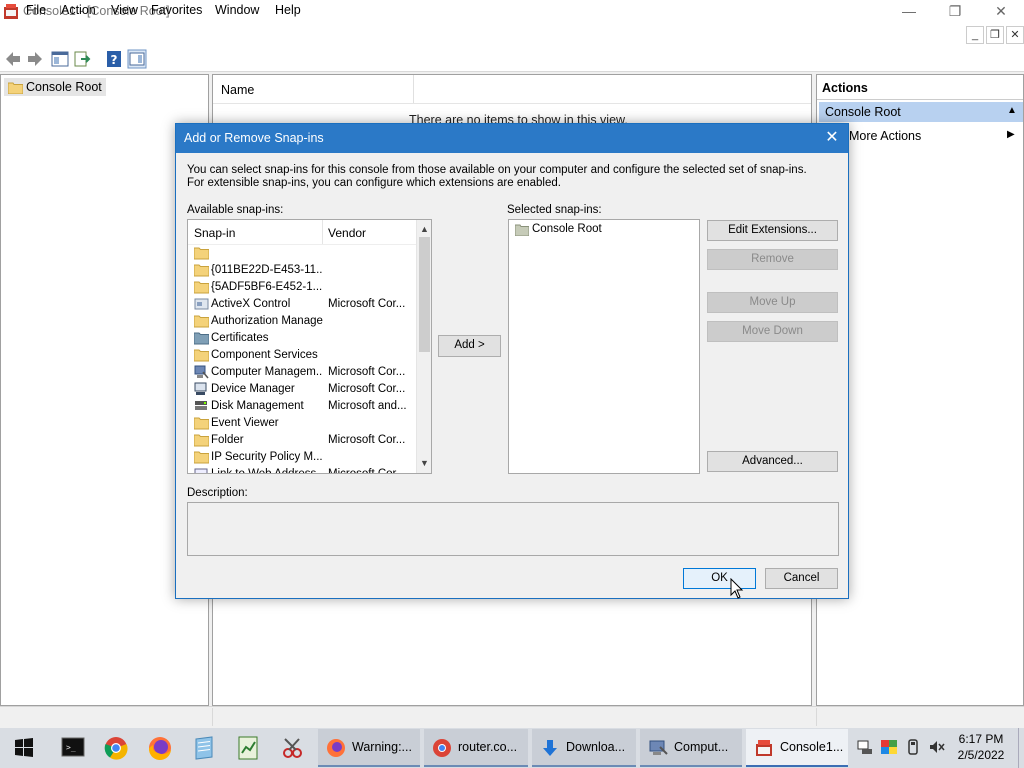  Describe the element at coordinates (513, 529) in the screenshot. I see `description-box` at that location.